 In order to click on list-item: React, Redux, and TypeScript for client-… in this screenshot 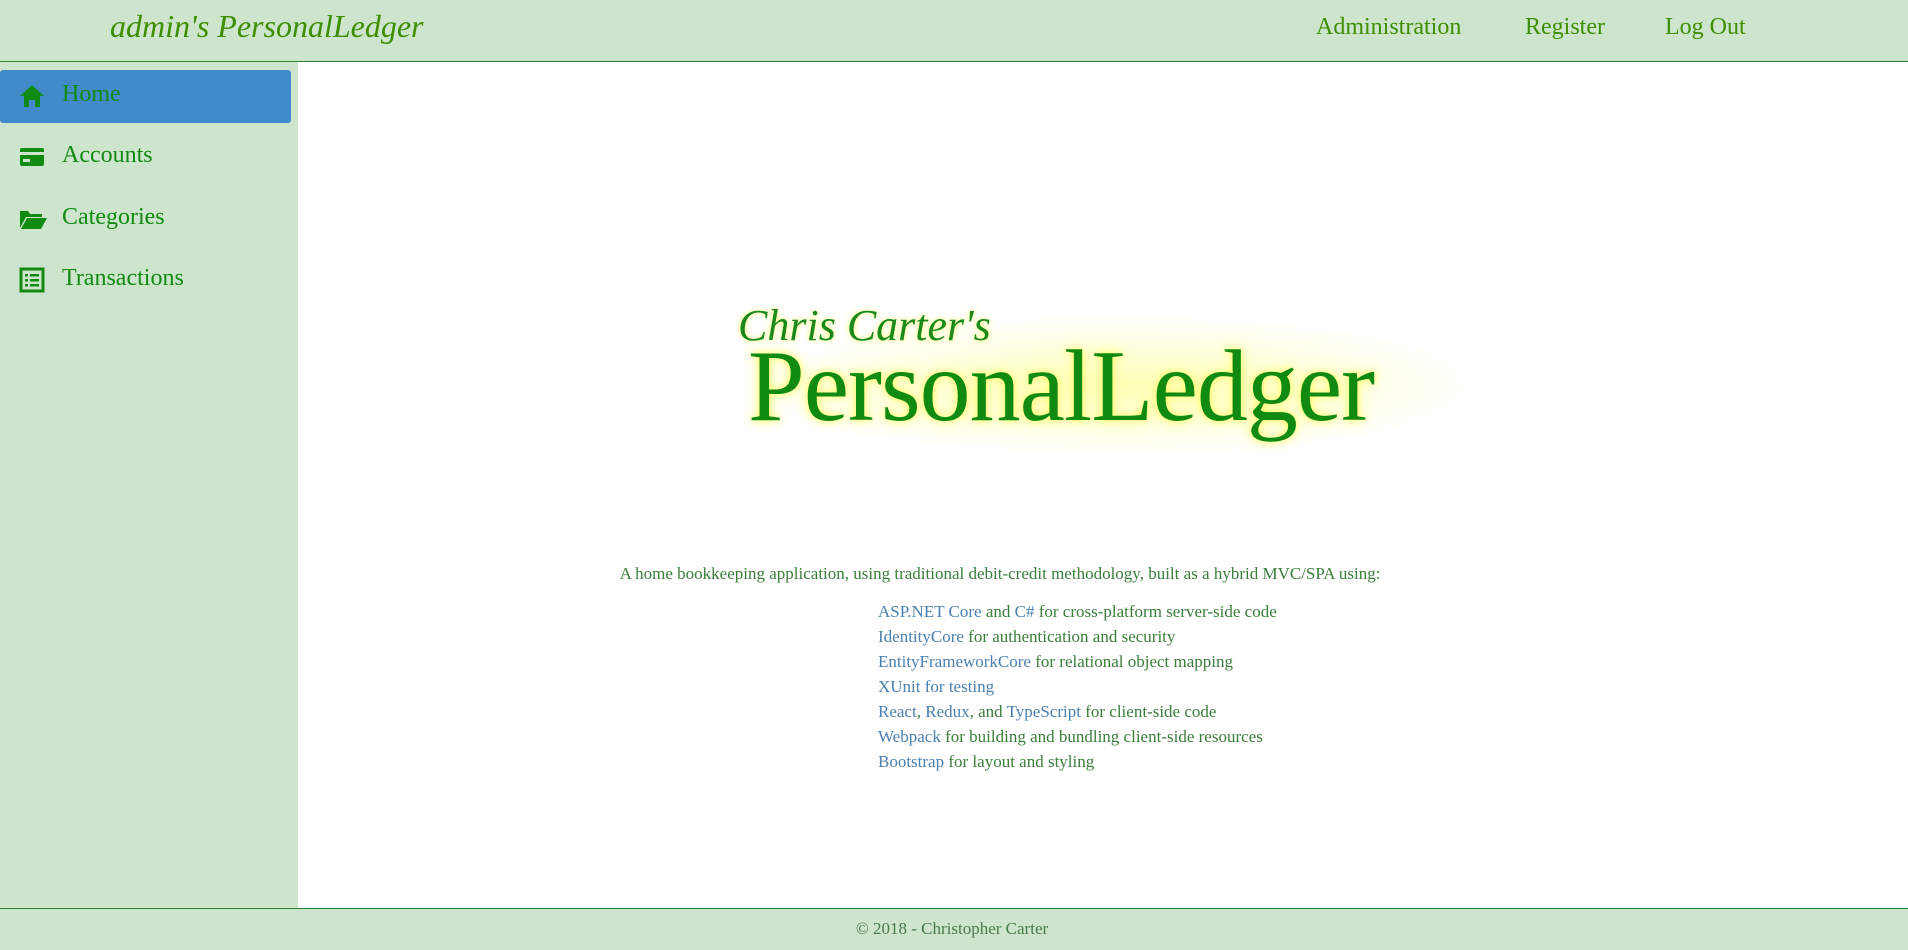, I will do `click(1077, 714)`.